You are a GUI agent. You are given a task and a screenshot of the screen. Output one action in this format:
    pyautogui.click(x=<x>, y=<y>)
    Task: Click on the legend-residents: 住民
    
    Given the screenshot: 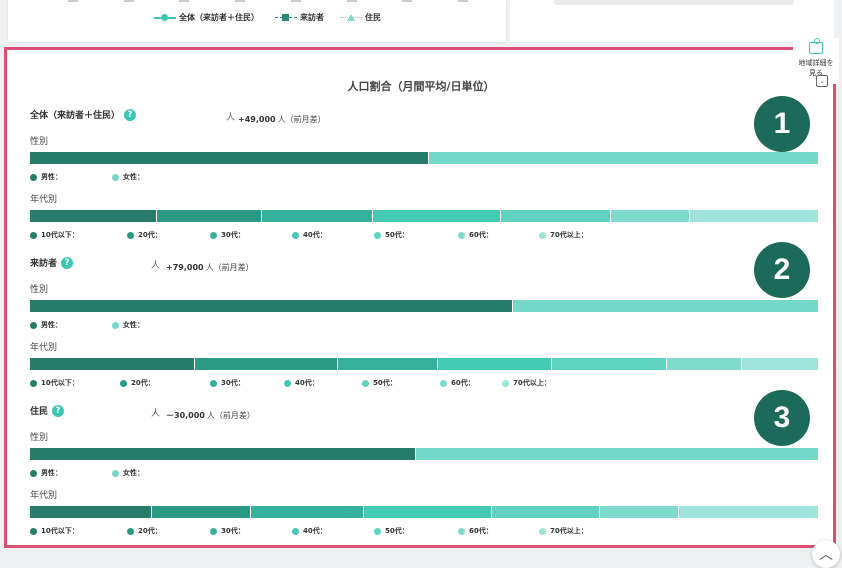 What is the action you would take?
    pyautogui.click(x=360, y=17)
    